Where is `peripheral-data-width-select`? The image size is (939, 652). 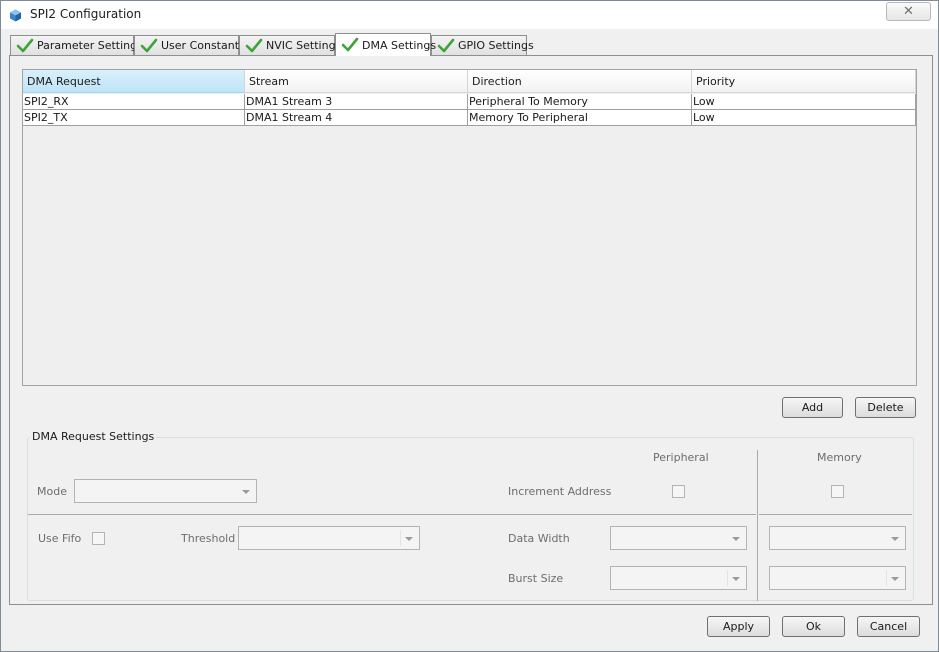 peripheral-data-width-select is located at coordinates (678, 538).